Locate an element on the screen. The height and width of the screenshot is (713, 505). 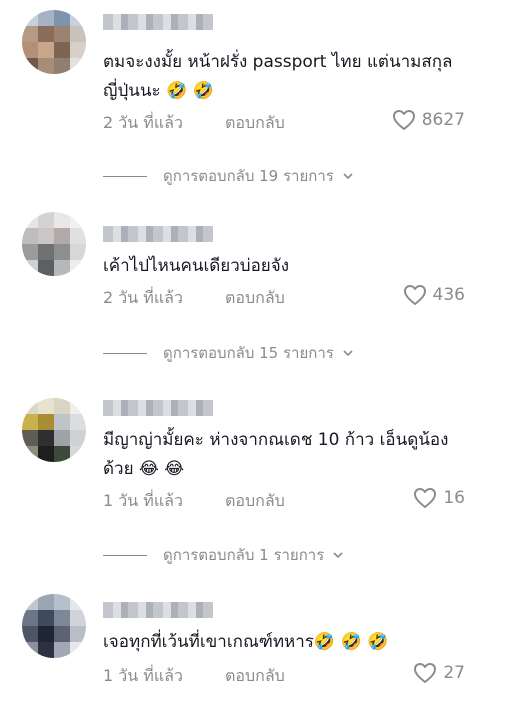
view-replies-label: ดูการตอบกลับ 1 รายการ is located at coordinates (244, 555).